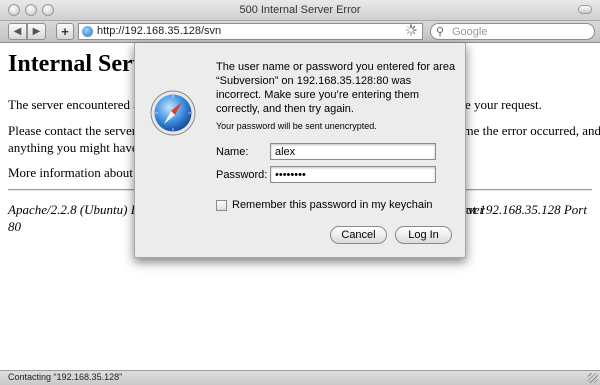 Image resolution: width=600 pixels, height=385 pixels. Describe the element at coordinates (593, 378) in the screenshot. I see `resize-grip-icon` at that location.